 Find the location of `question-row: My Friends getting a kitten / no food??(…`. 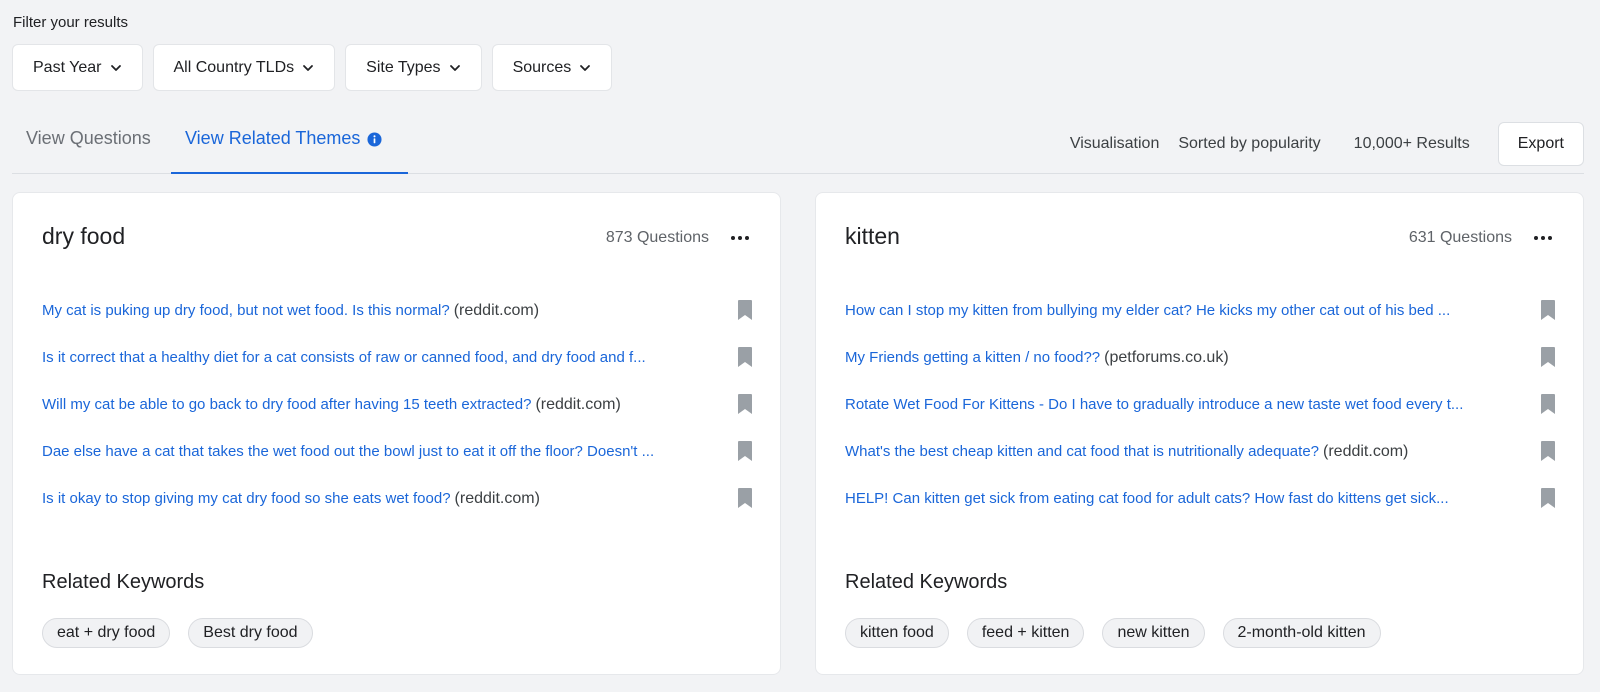

question-row: My Friends getting a kitten / no food??(… is located at coordinates (1201, 369).